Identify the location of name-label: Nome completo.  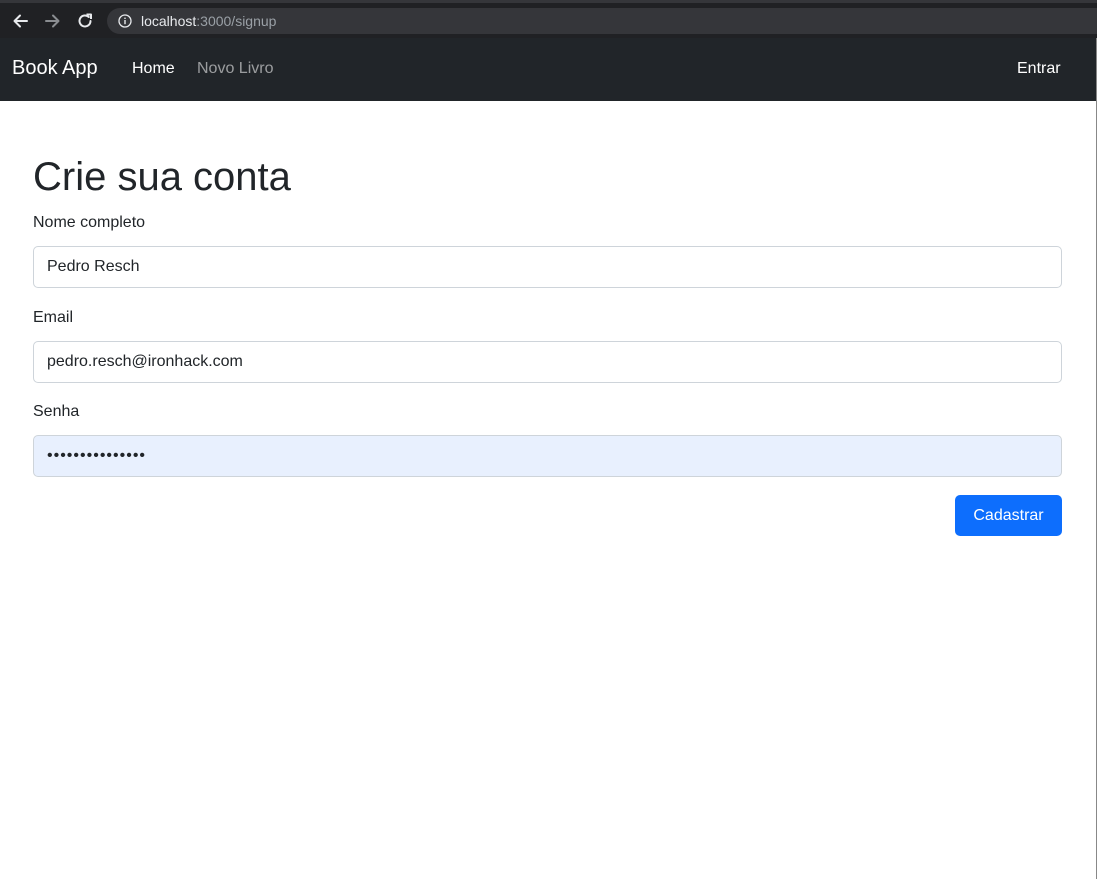
(89, 222).